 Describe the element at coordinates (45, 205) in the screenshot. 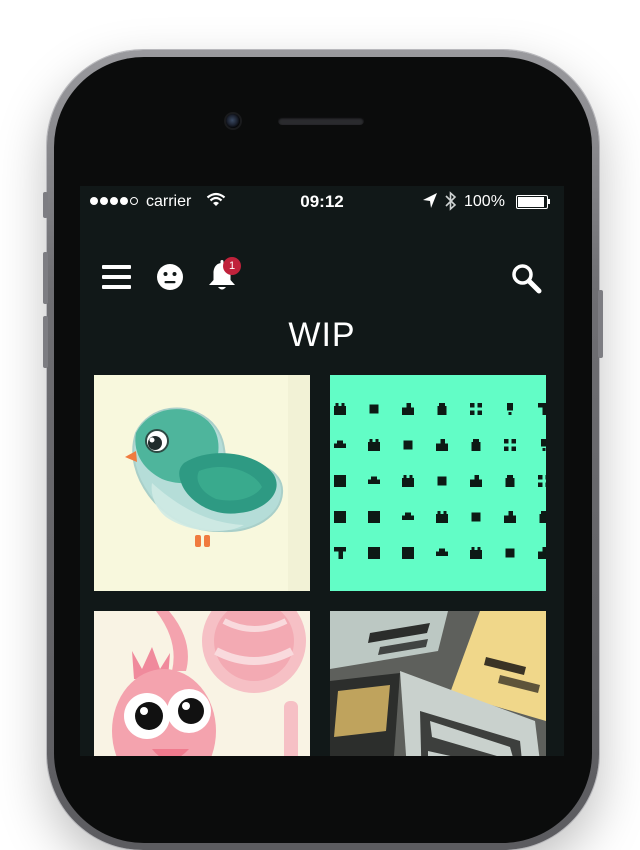

I see `mute-switch` at that location.